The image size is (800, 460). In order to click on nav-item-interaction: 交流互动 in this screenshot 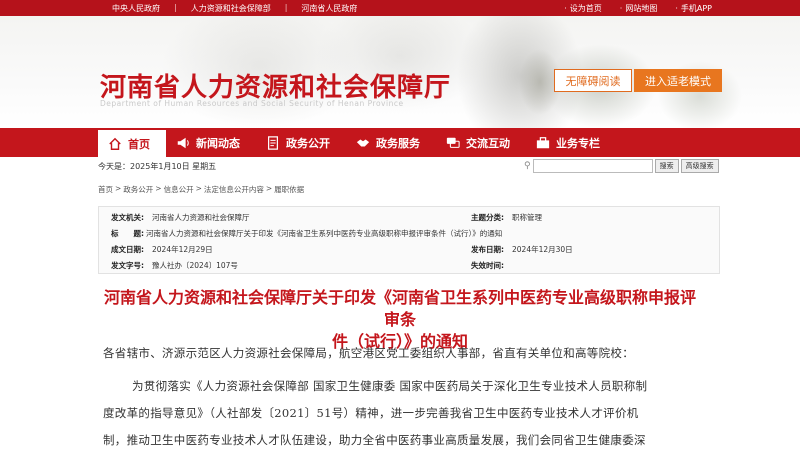, I will do `click(481, 142)`.